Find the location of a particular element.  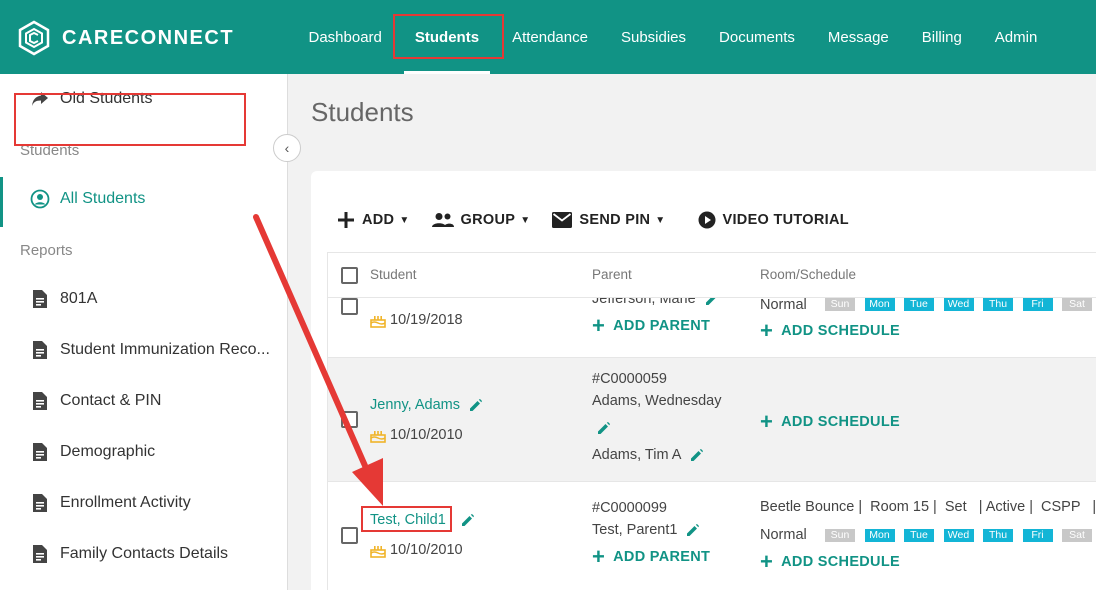

play-circle-icon is located at coordinates (706, 220).